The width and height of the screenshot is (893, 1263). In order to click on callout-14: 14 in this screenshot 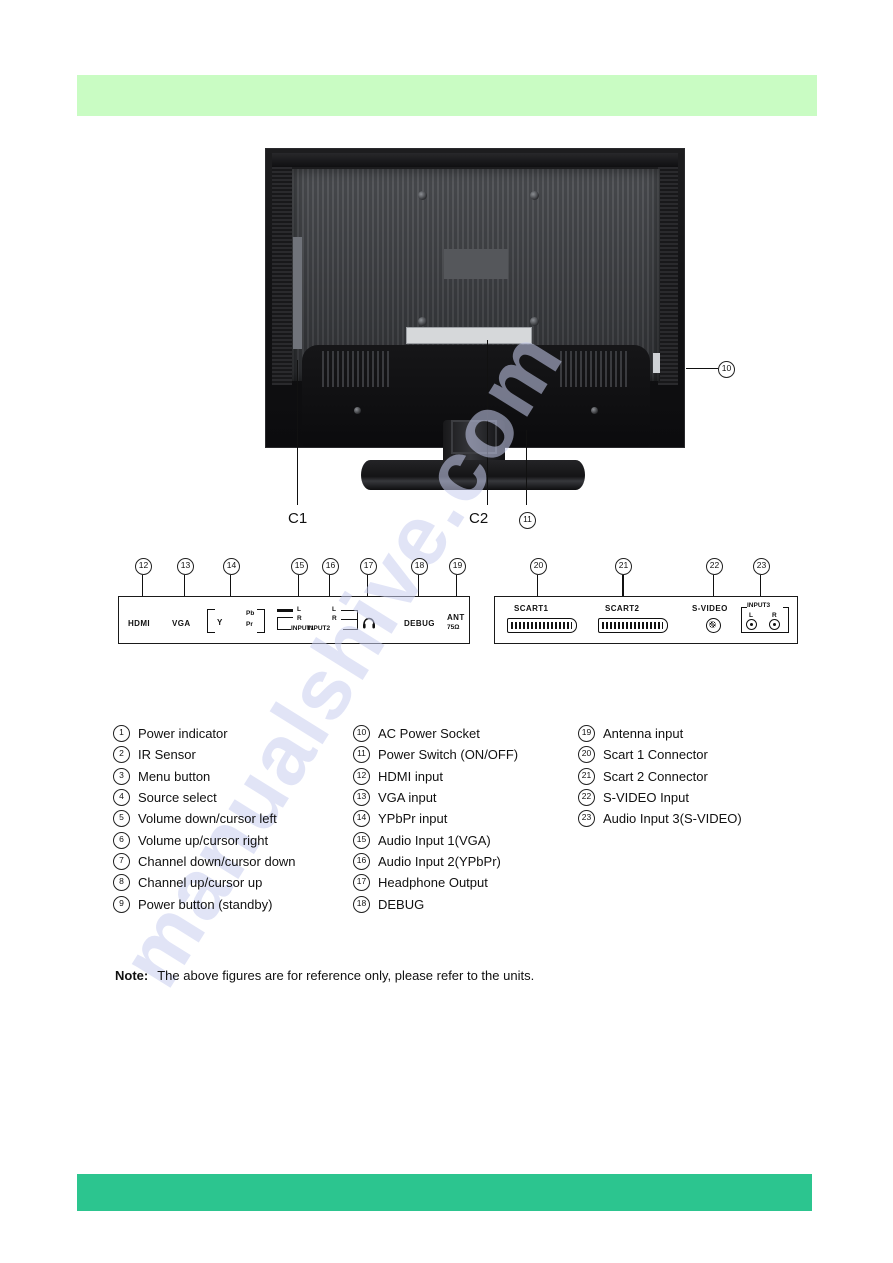, I will do `click(231, 566)`.